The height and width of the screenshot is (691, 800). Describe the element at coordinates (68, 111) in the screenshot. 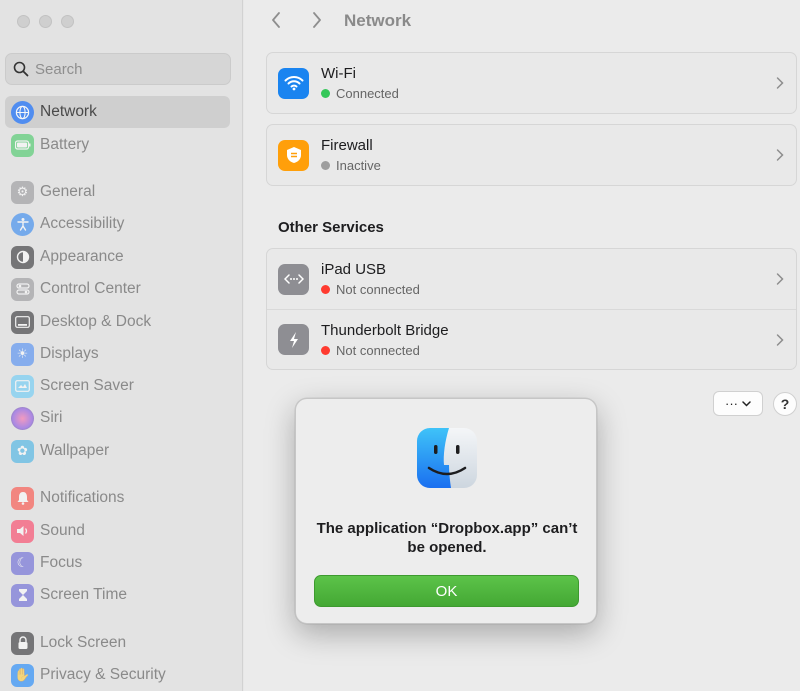

I see `sidebar-item-label: Network` at that location.